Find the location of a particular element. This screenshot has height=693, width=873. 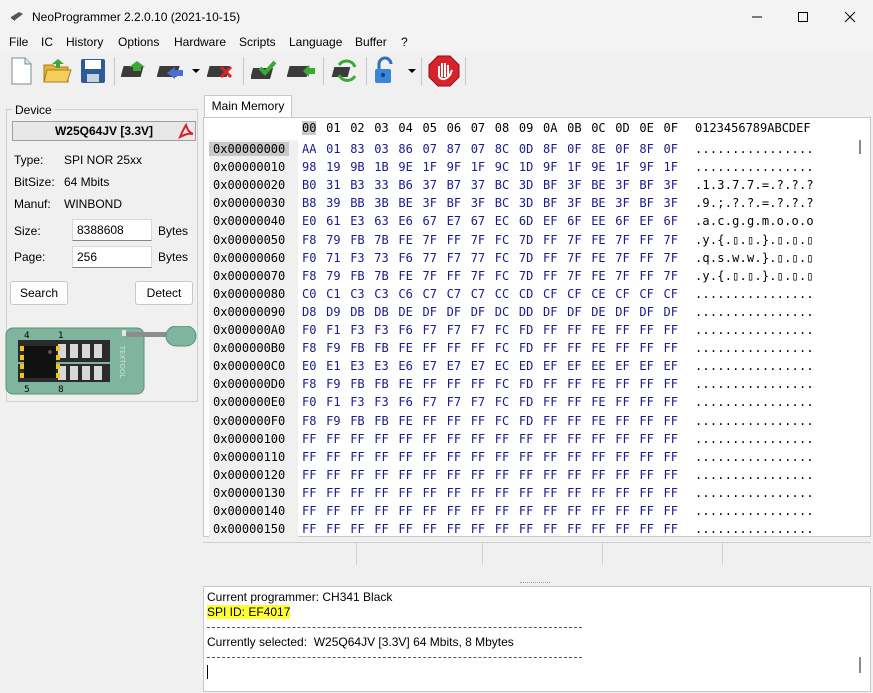

hex-byte: EF is located at coordinates (646, 366).